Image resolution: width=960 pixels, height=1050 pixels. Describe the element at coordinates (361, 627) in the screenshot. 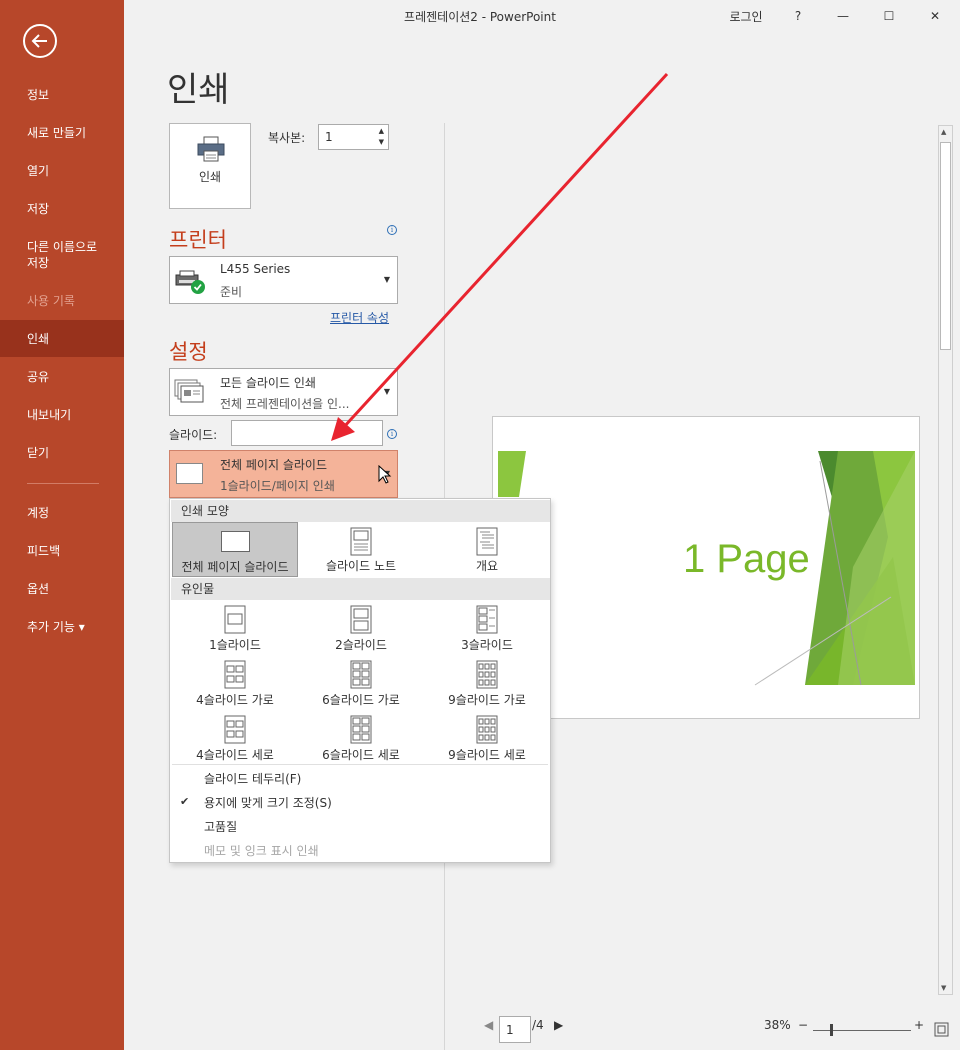

I see `handout-2-slides: 2슬라이드` at that location.